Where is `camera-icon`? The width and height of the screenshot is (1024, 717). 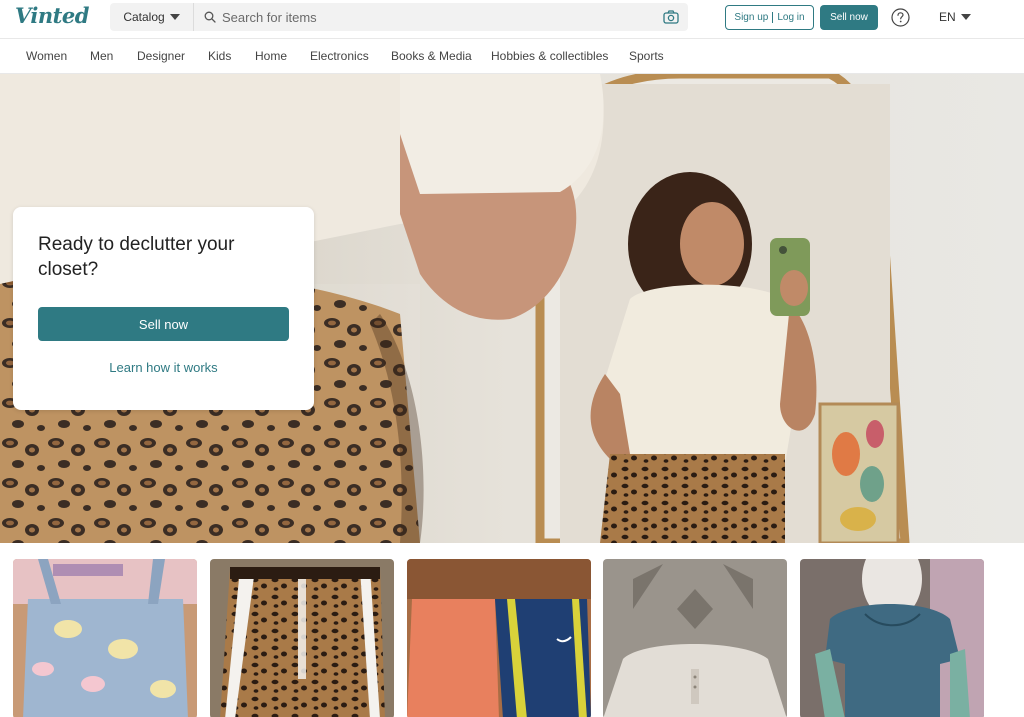
camera-icon is located at coordinates (671, 17).